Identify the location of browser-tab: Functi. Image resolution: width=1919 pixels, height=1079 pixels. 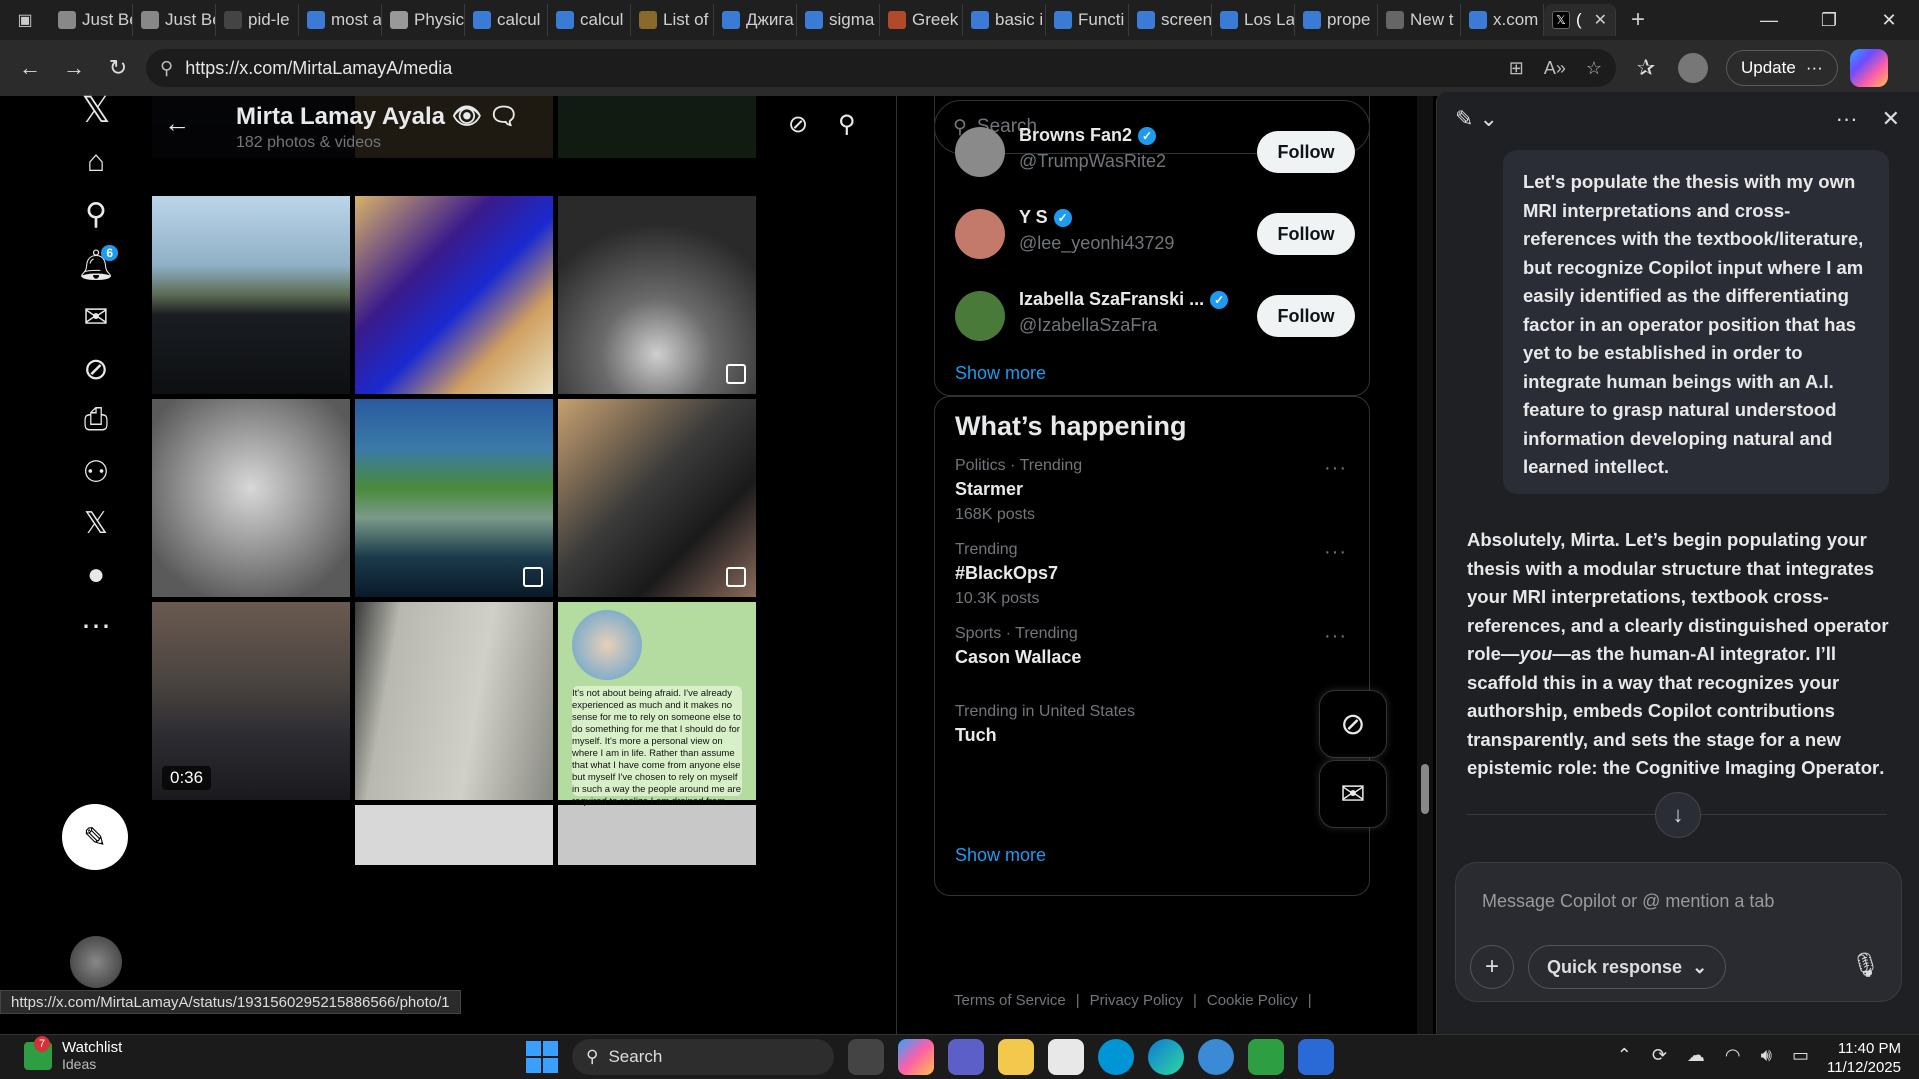
(1087, 20).